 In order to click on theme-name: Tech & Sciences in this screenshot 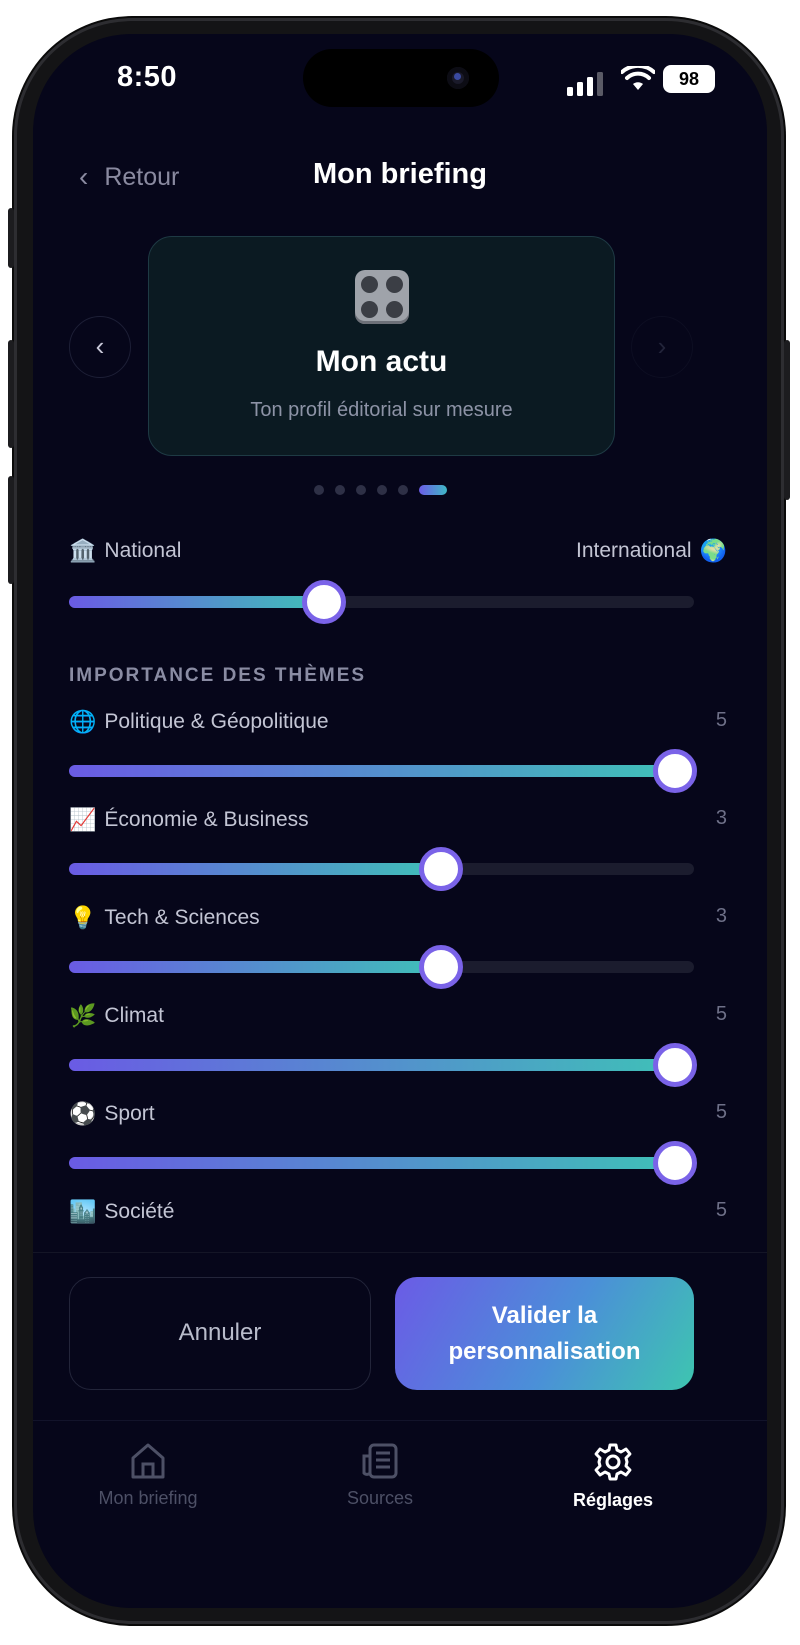, I will do `click(182, 917)`.